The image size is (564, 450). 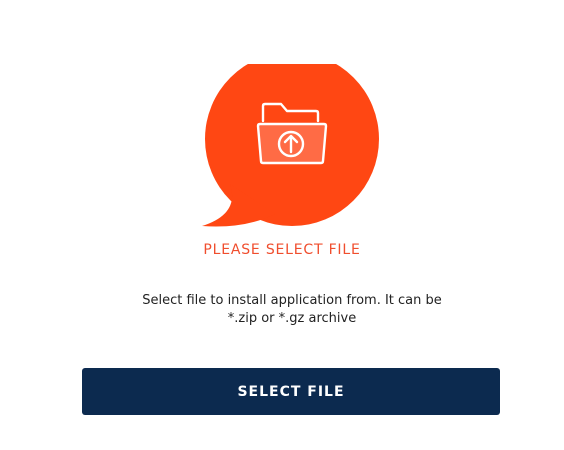 I want to click on speech-bubble-graphic, so click(x=292, y=146).